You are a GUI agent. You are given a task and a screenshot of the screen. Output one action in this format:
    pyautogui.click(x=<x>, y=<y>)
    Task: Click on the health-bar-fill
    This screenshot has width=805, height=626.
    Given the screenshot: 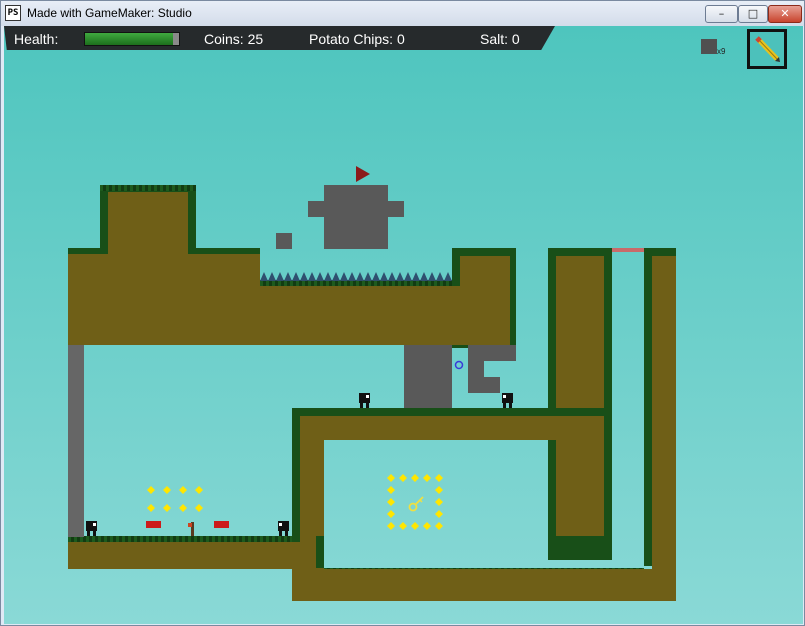 What is the action you would take?
    pyautogui.click(x=129, y=39)
    